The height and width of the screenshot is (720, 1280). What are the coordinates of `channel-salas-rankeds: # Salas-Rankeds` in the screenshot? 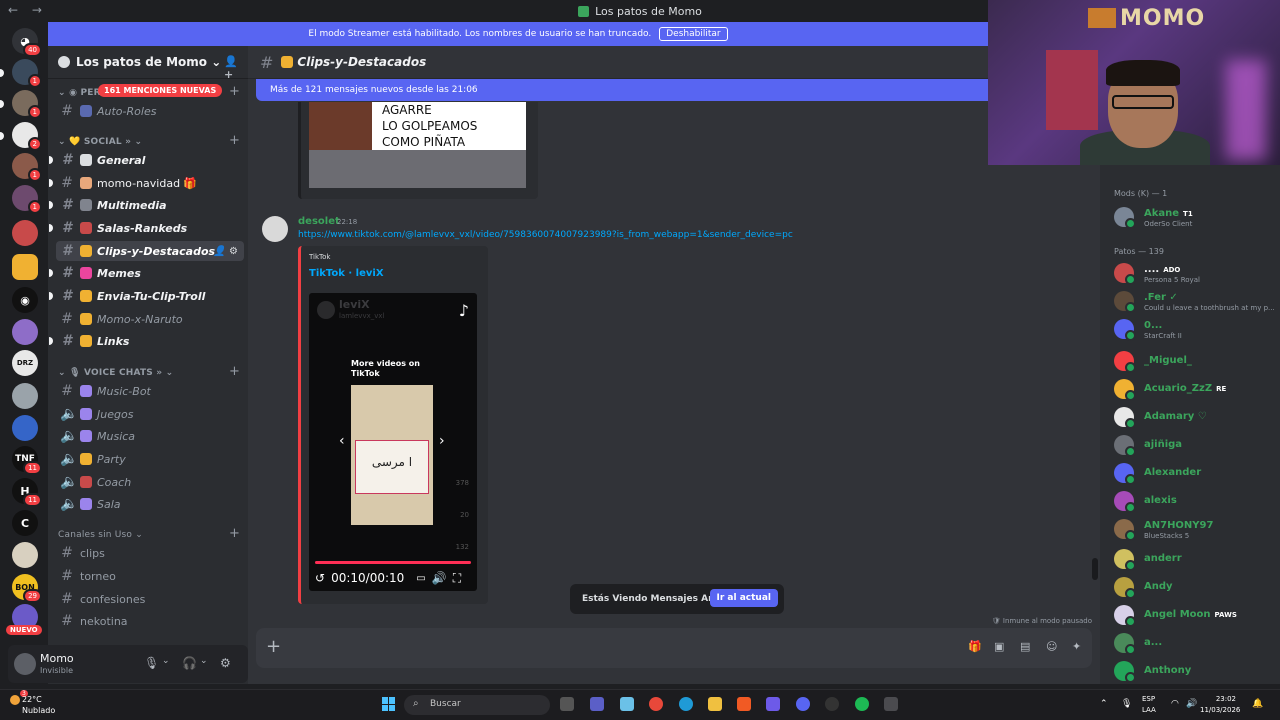 It's located at (150, 228).